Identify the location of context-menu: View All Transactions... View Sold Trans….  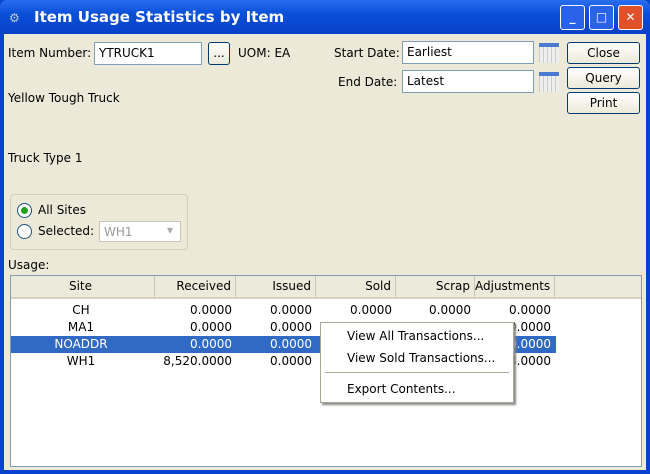
(417, 362).